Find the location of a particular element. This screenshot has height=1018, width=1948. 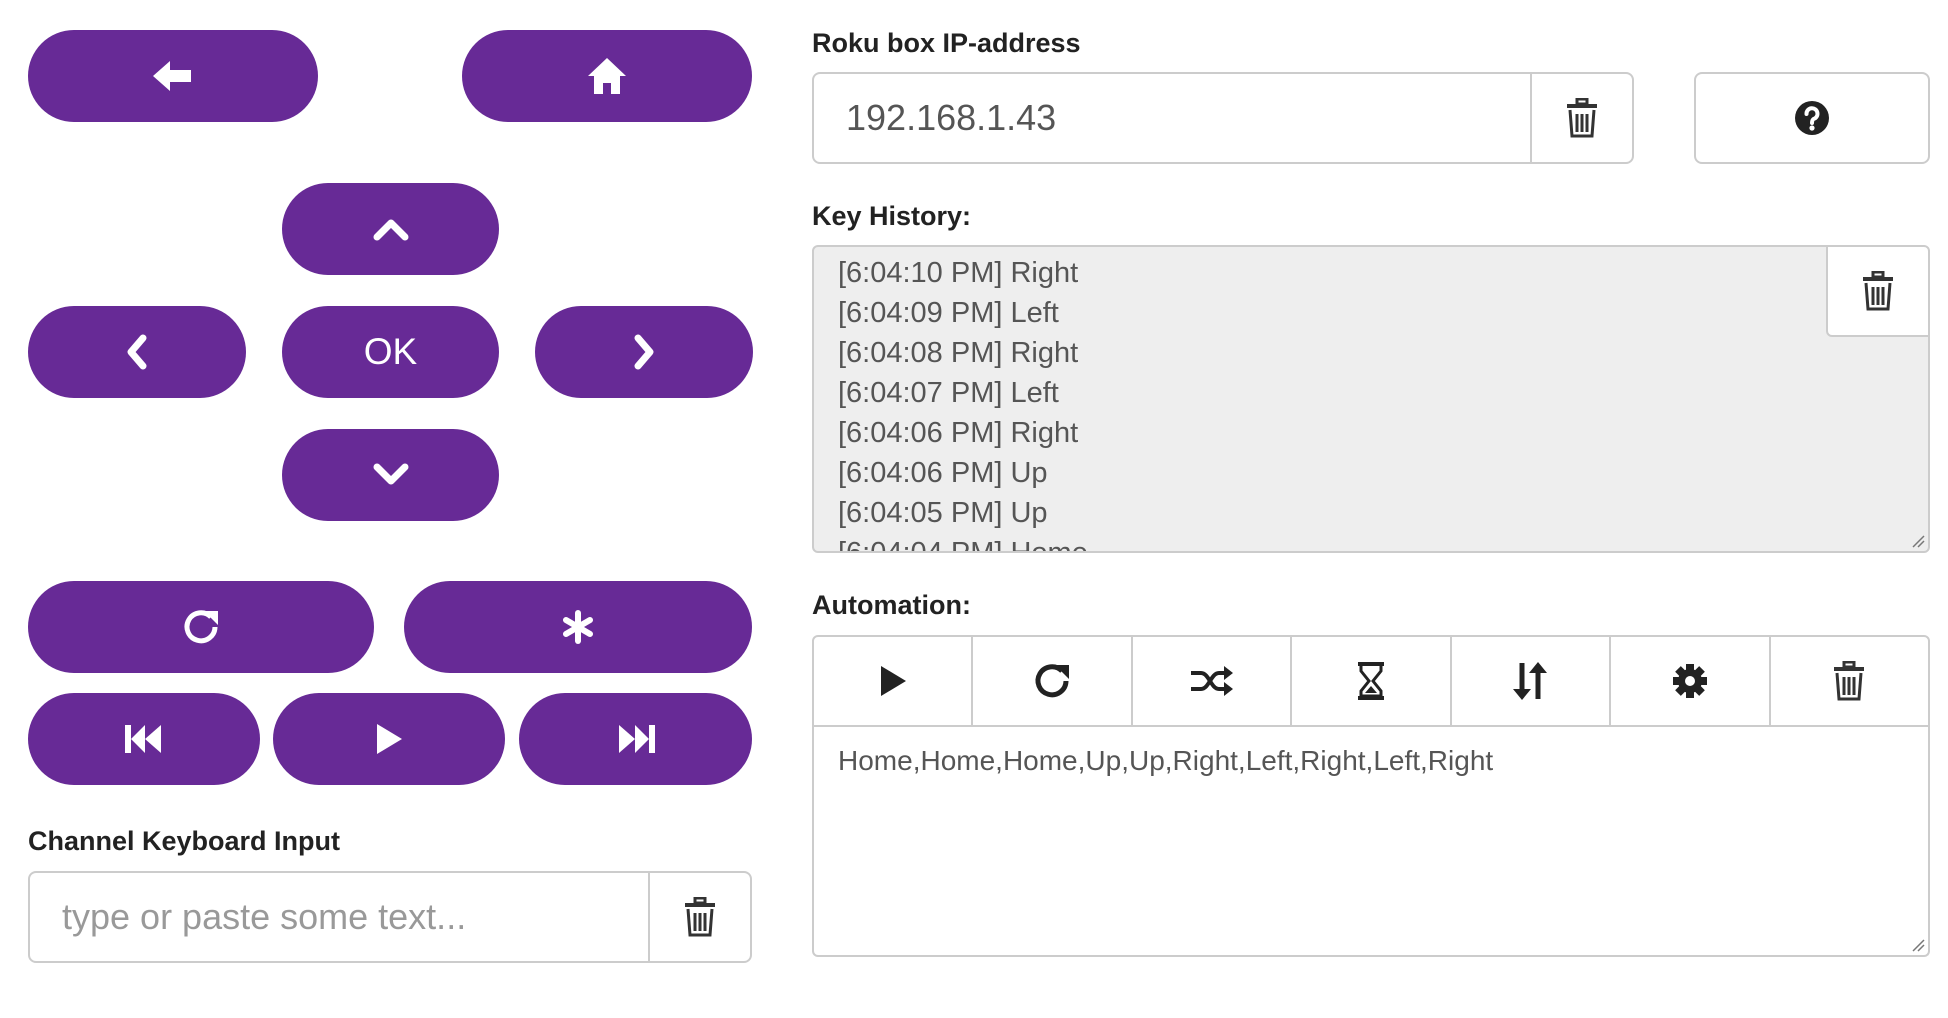

automation-settings-button is located at coordinates (1691, 681).